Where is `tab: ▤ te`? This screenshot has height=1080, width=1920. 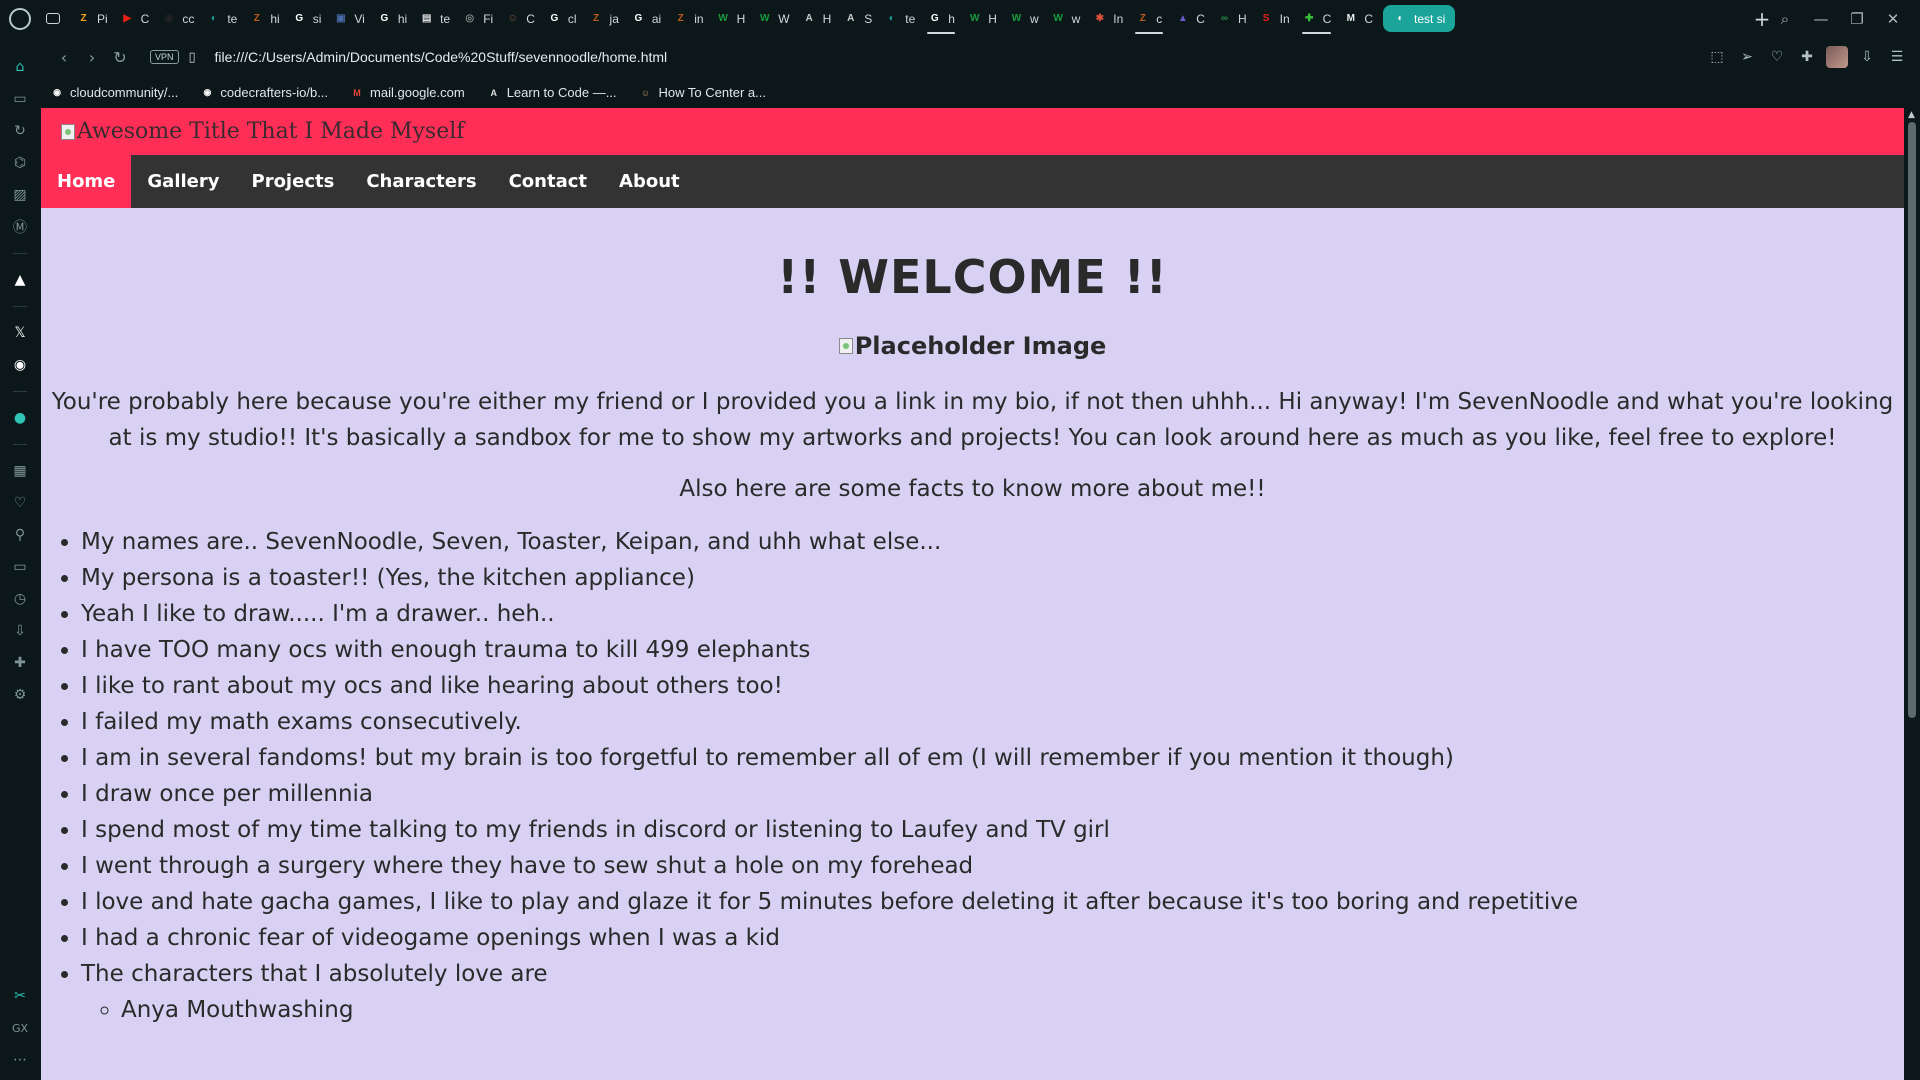
tab: ▤ te is located at coordinates (434, 18).